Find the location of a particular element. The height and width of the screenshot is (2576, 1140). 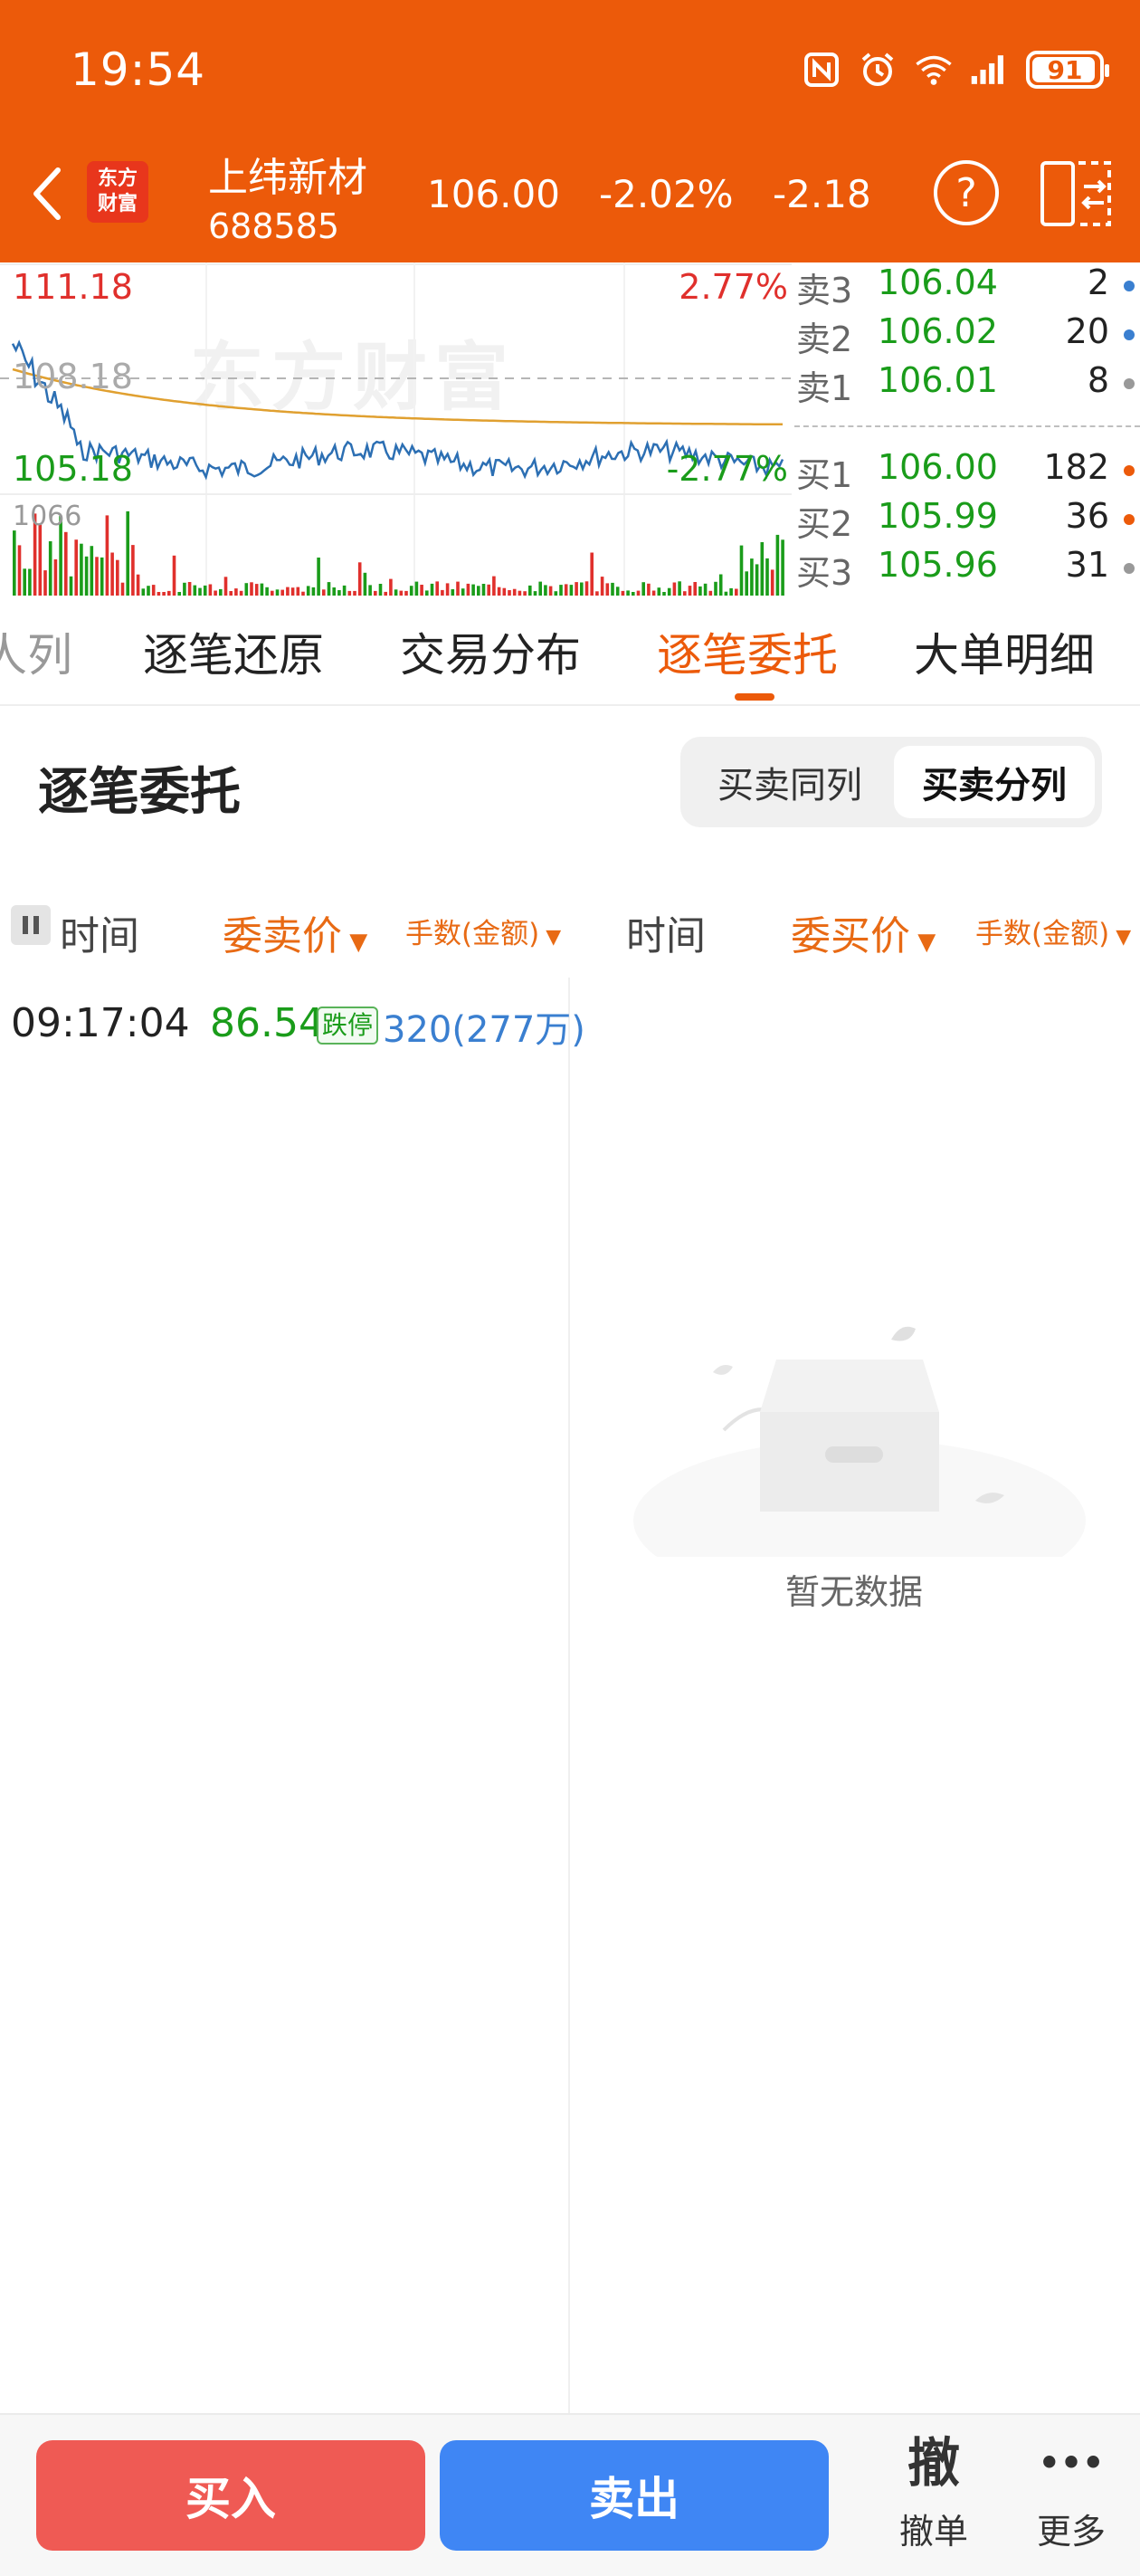

sell-button: 卖出 is located at coordinates (635, 2496).